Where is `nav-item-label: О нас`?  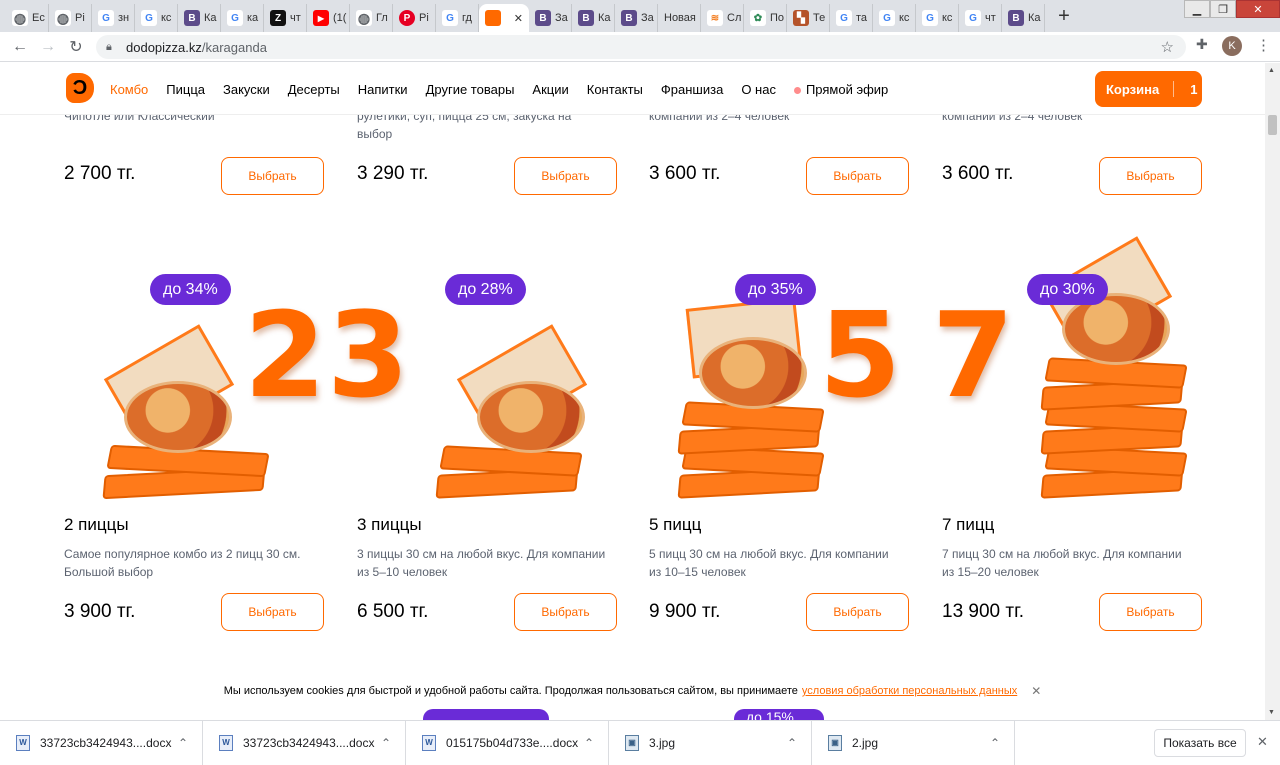 nav-item-label: О нас is located at coordinates (758, 89).